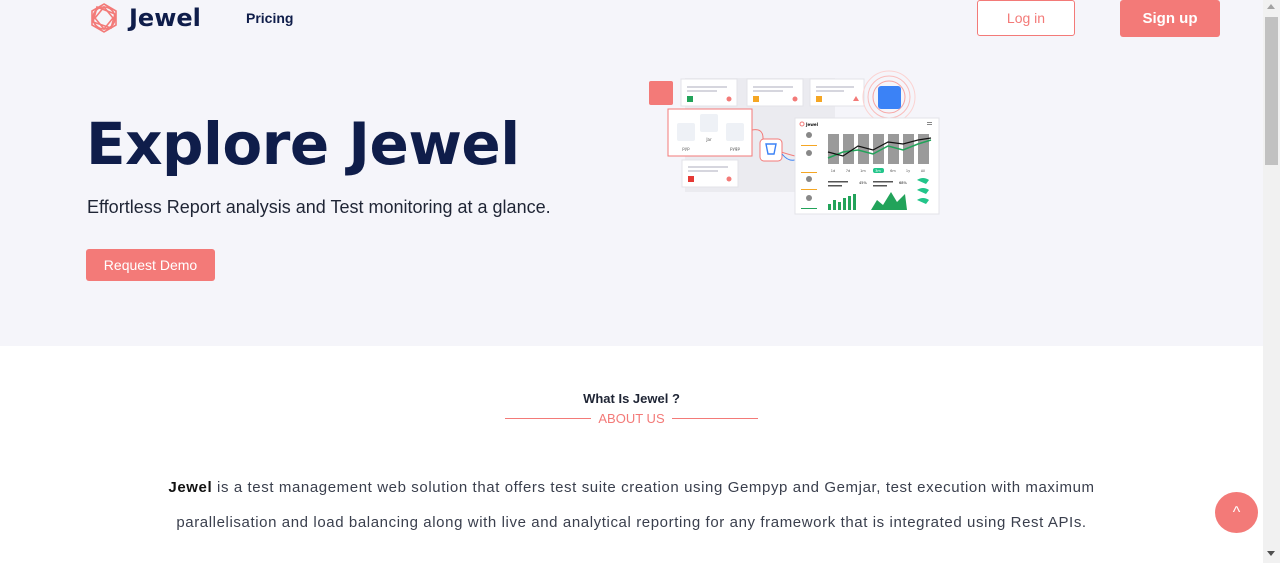 This screenshot has height=563, width=1280. I want to click on day-label-1m: 1m, so click(863, 171).